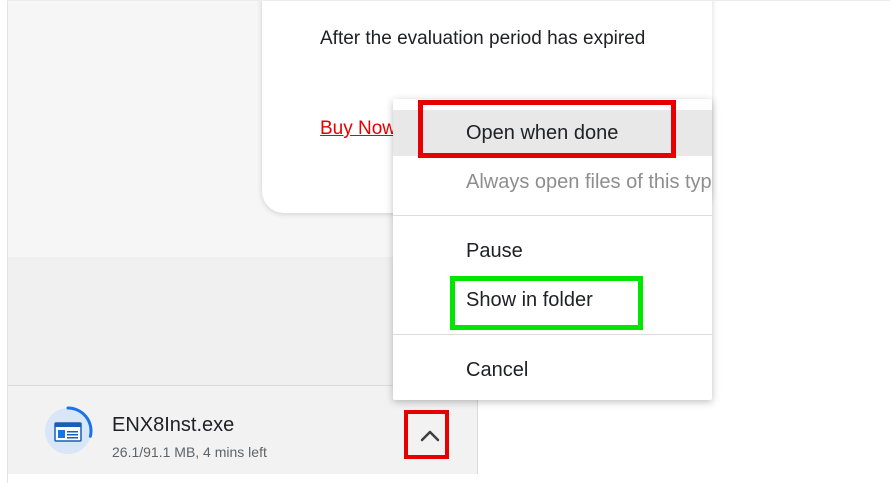 The width and height of the screenshot is (890, 483). What do you see at coordinates (547, 129) in the screenshot?
I see `open-when-done-highlight-box` at bounding box center [547, 129].